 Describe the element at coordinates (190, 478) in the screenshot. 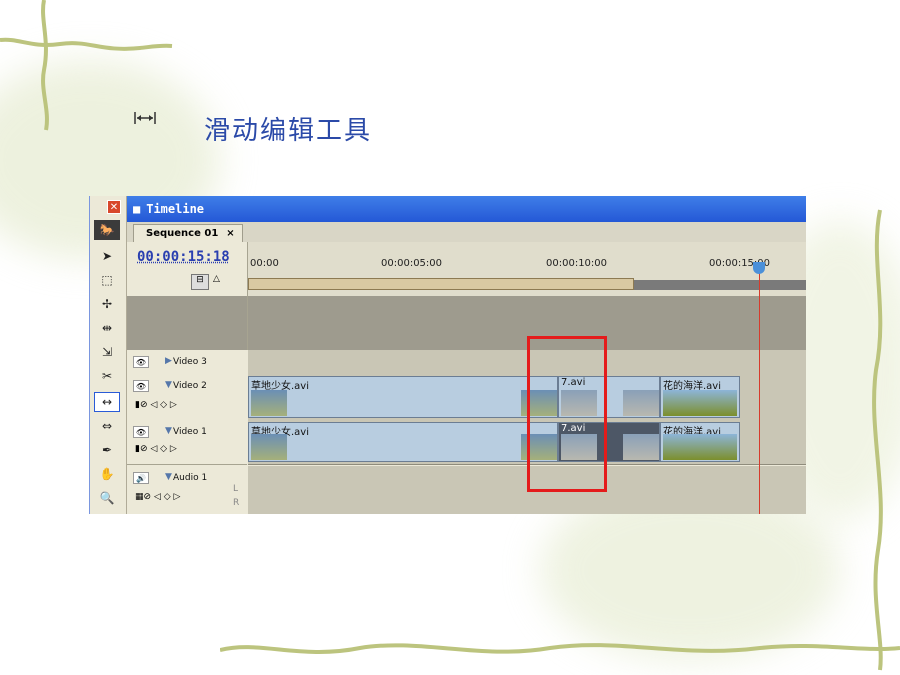

I see `track-name: Audio 1` at that location.